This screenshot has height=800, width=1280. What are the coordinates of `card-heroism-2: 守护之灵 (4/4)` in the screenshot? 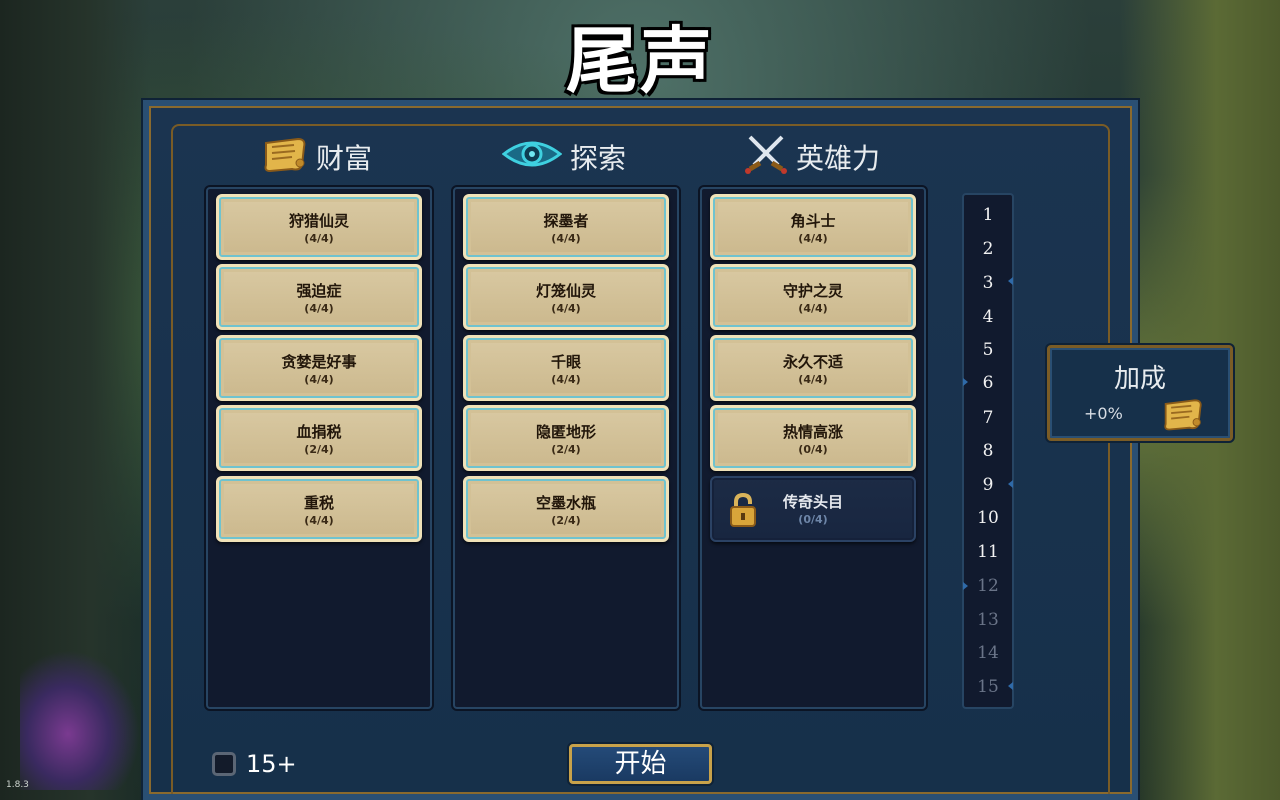 It's located at (813, 297).